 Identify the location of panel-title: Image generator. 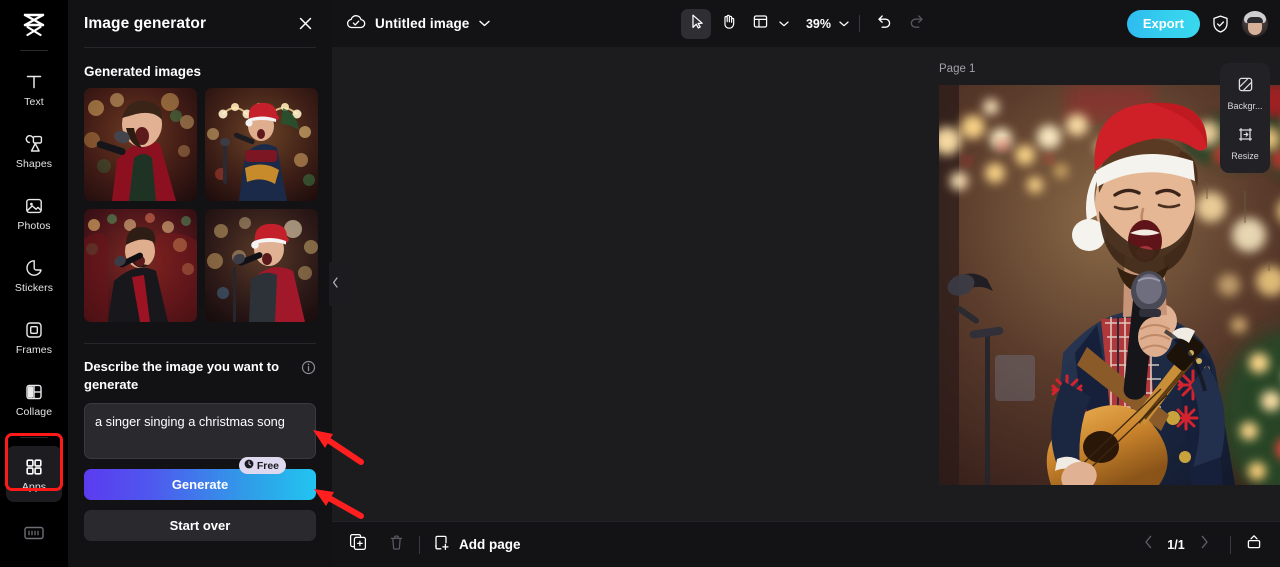
(145, 23).